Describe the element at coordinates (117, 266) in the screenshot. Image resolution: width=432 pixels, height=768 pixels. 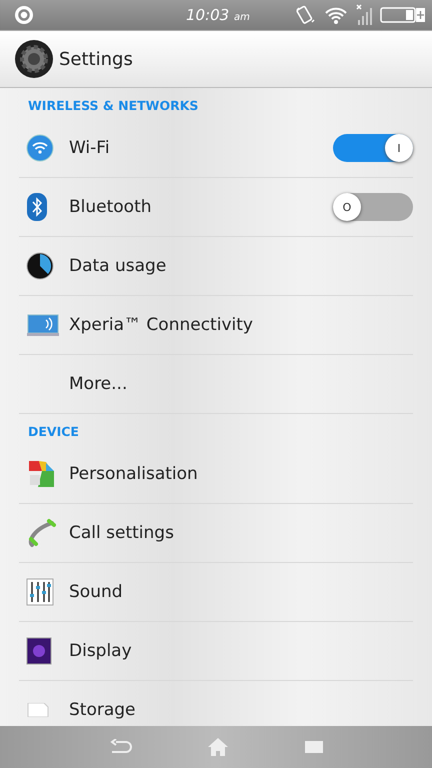
I see `item-label: Data usage` at that location.